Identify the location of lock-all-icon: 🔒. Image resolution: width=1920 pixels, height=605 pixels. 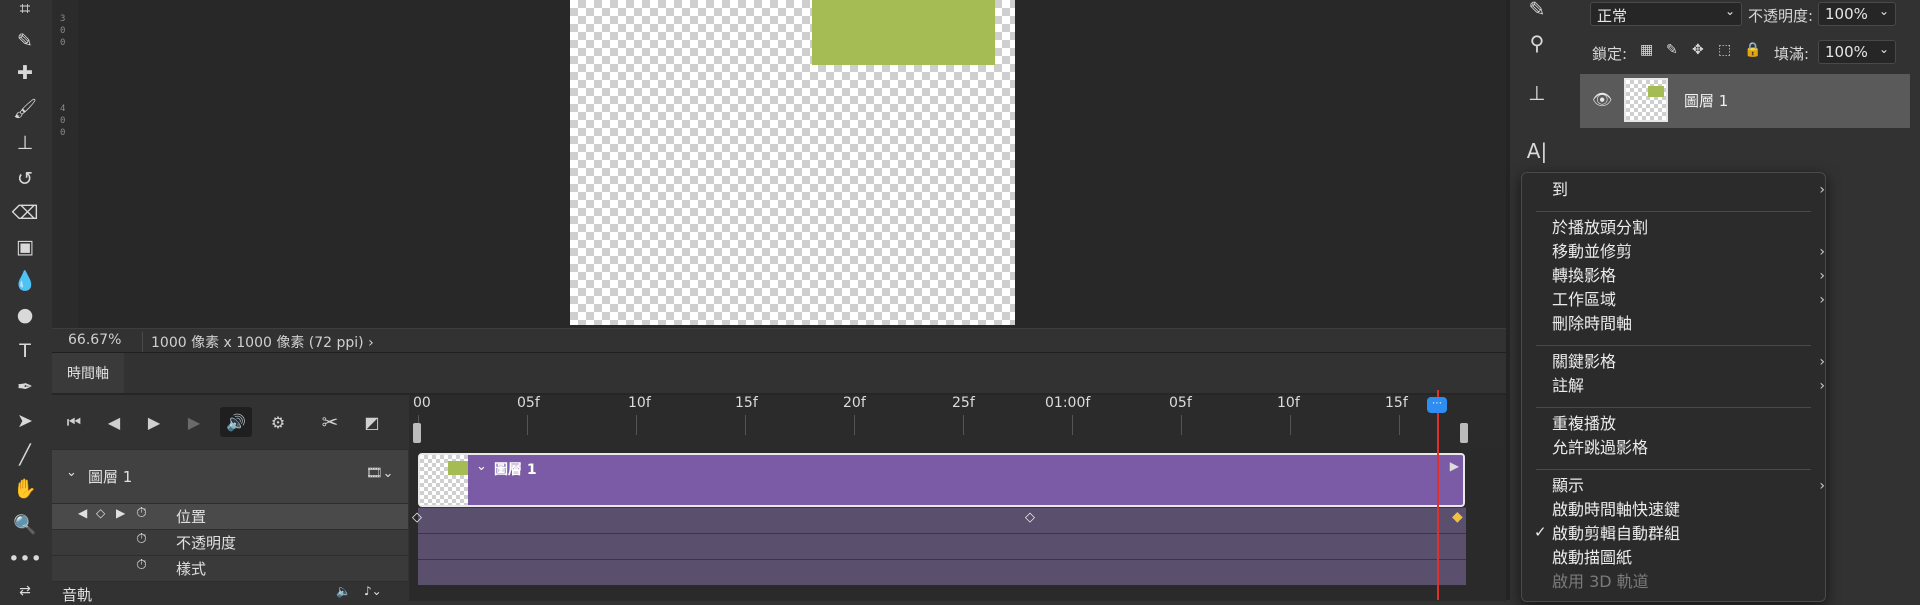
(1752, 50).